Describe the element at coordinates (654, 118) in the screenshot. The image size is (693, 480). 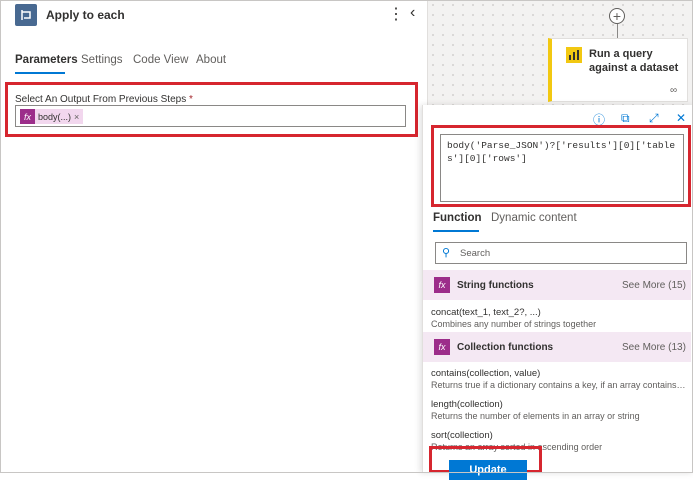
I see `expand-icon: ⤢` at that location.